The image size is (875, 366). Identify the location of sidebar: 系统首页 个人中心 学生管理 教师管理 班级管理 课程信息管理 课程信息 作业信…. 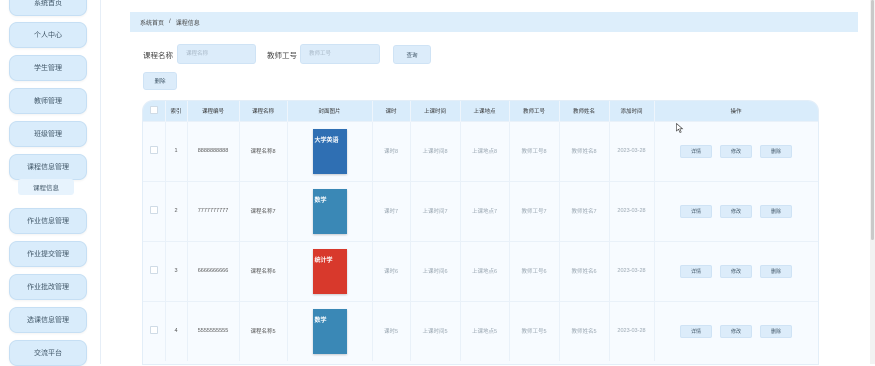
(50, 183).